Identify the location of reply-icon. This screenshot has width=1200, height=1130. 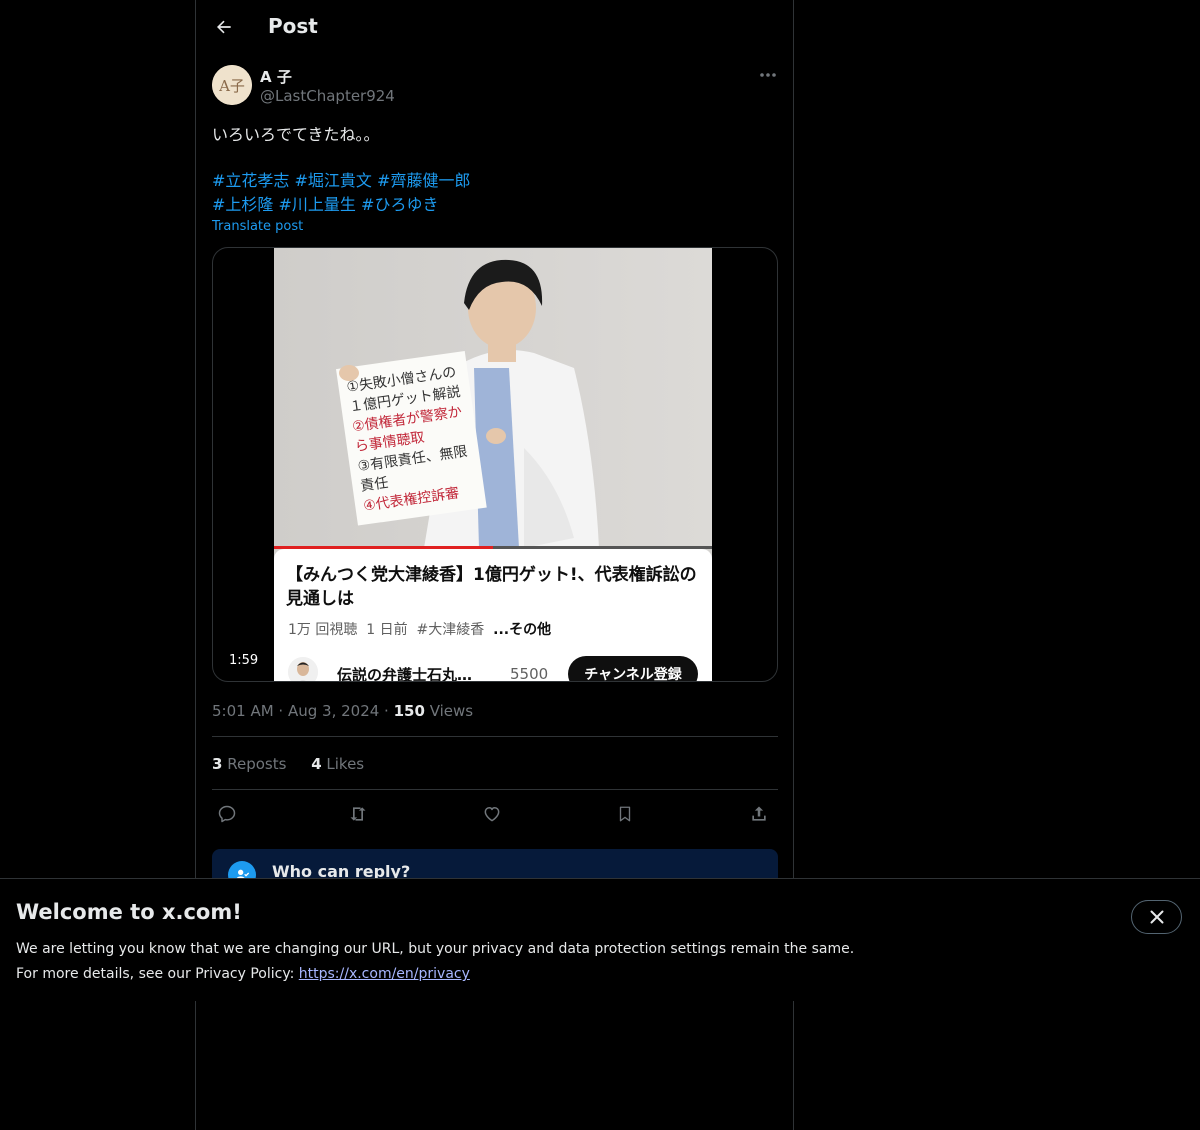
(227, 814).